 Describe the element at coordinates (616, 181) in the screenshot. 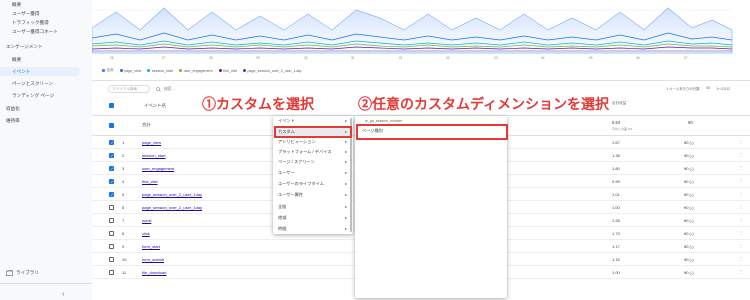

I see `row-value-3: 0.99` at that location.